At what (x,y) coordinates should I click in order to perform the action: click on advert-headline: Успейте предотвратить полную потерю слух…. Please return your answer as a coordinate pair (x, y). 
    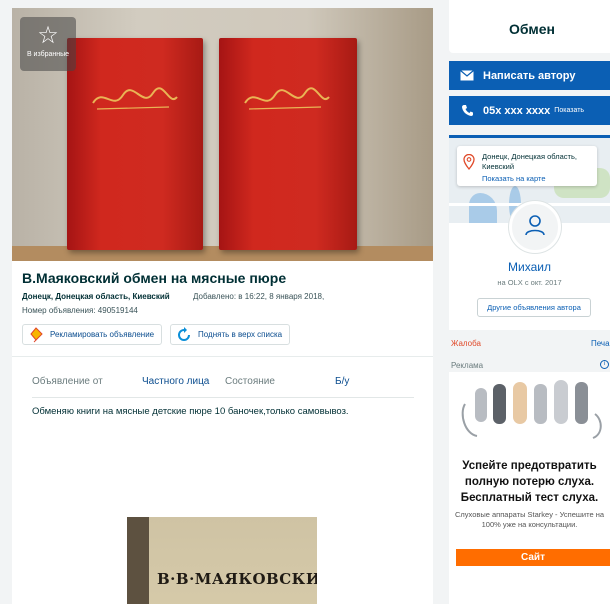
    Looking at the image, I should click on (529, 482).